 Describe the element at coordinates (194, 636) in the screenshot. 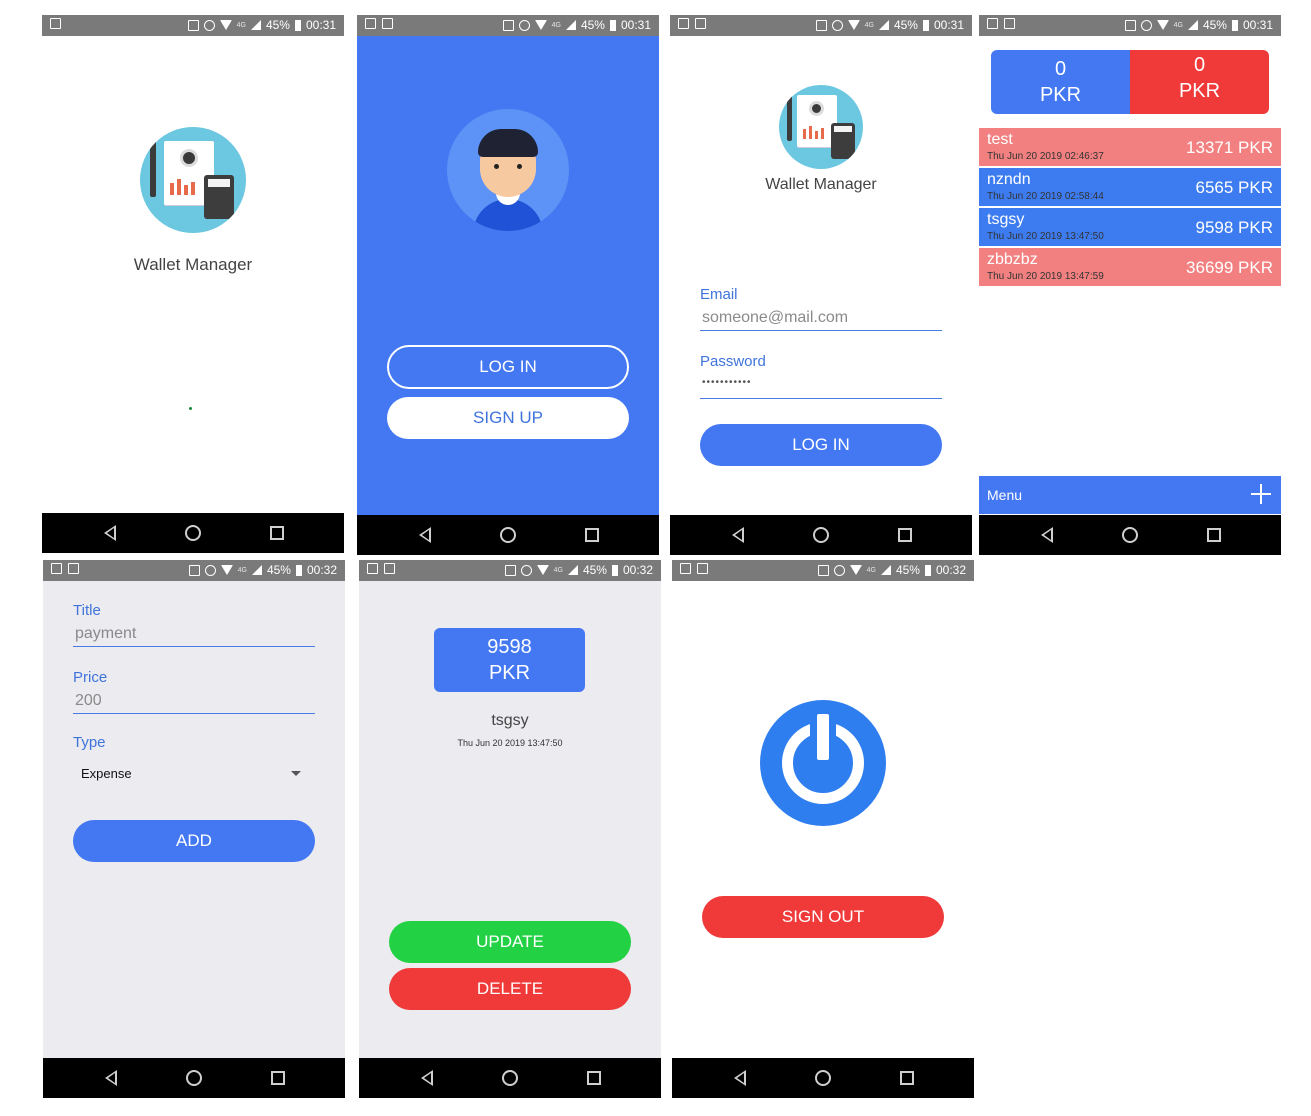

I see `title-field: payment` at that location.